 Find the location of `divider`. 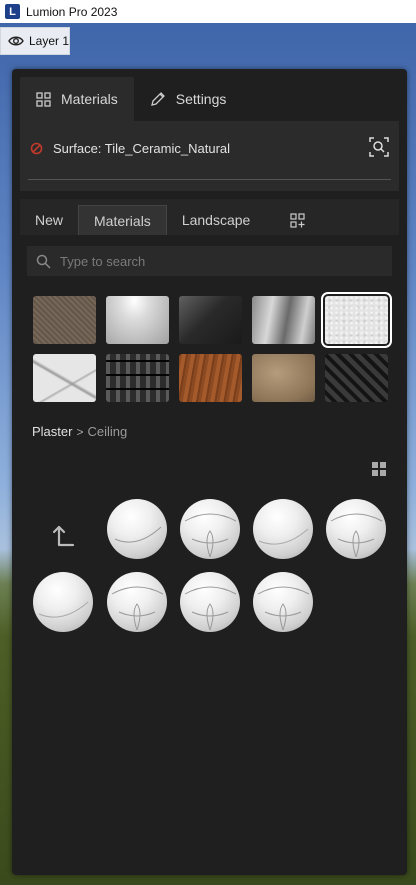

divider is located at coordinates (209, 179).